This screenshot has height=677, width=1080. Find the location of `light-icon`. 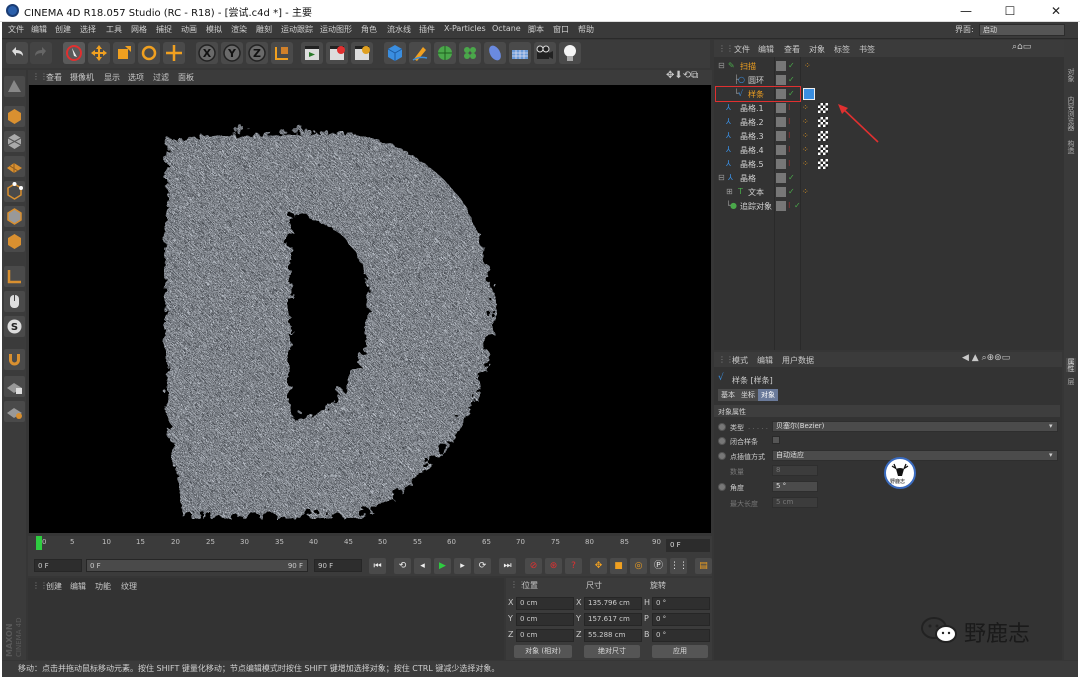

light-icon is located at coordinates (570, 53).